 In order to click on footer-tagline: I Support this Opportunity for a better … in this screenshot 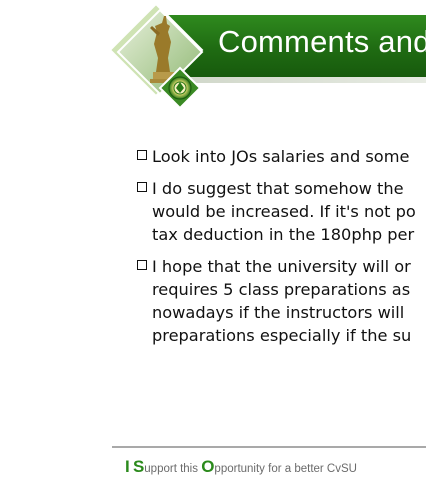, I will do `click(241, 467)`.